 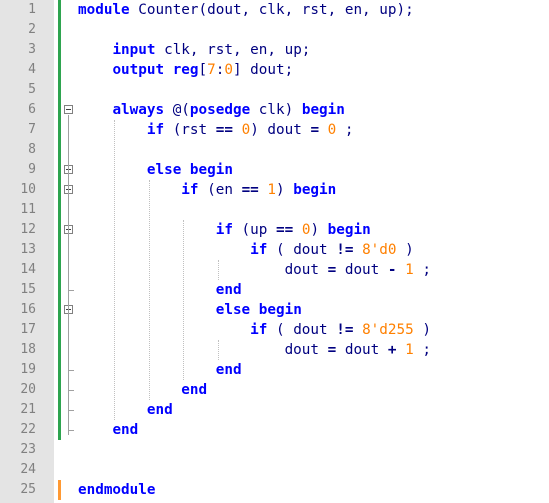 I want to click on line-number: 14, so click(x=28, y=269).